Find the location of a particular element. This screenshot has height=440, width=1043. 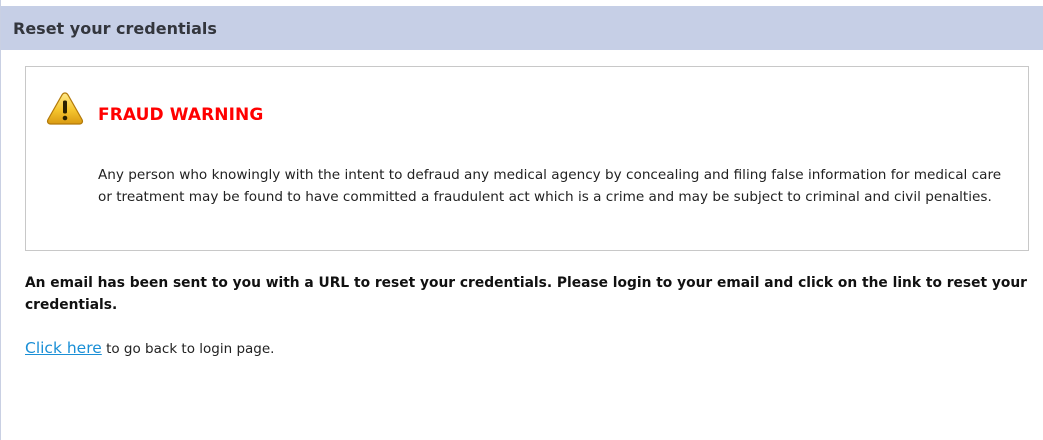

warning-triangle-icon is located at coordinates (65, 108).